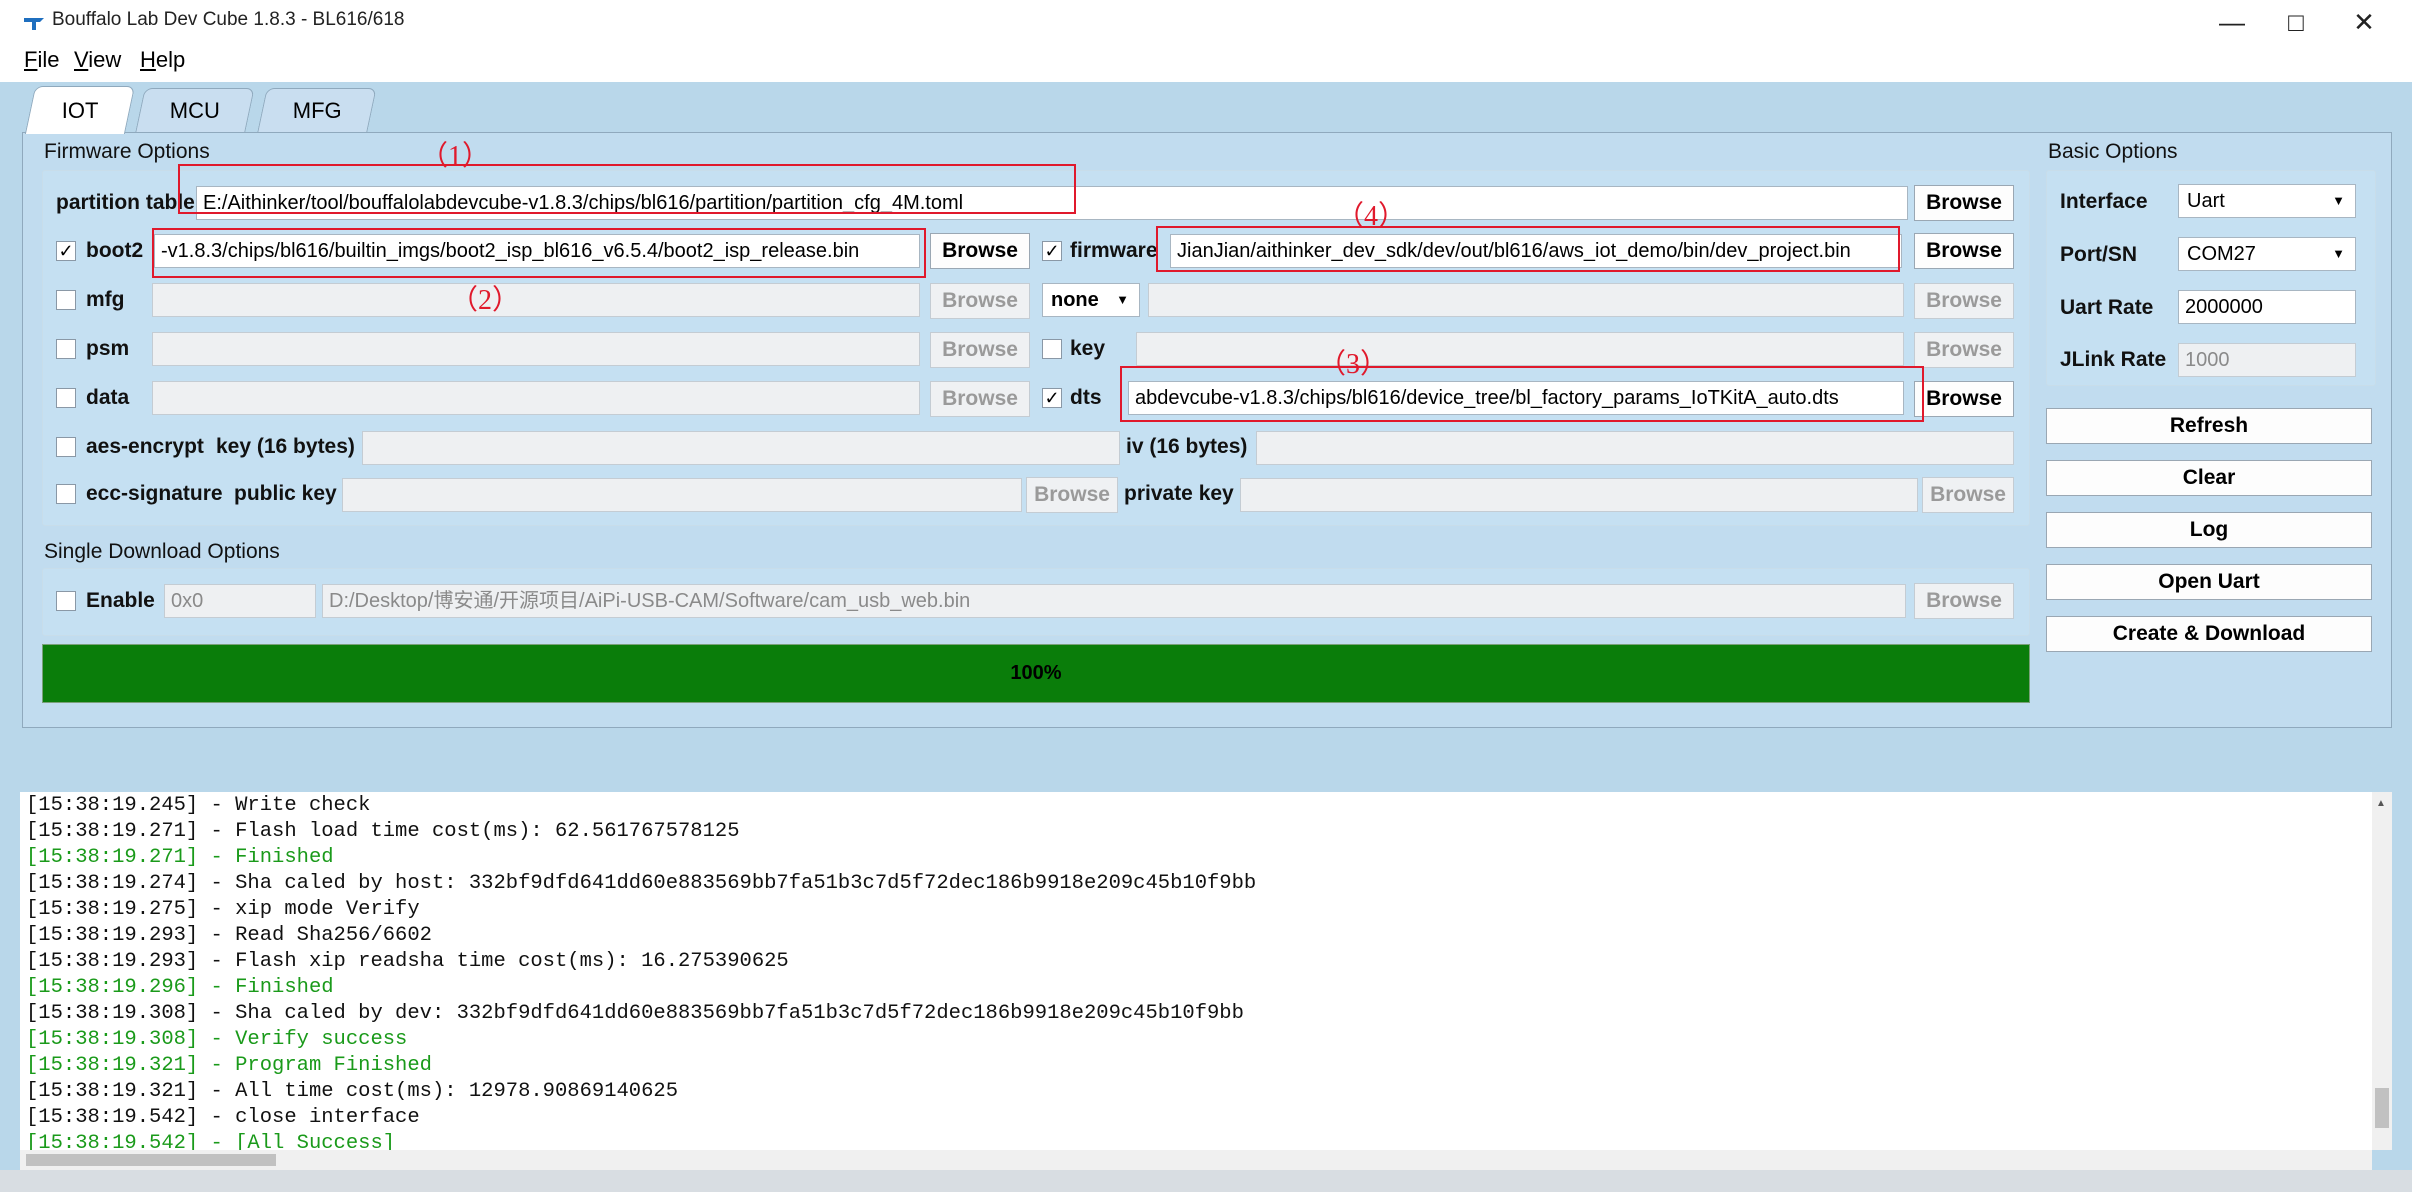  What do you see at coordinates (127, 151) in the screenshot?
I see `firmware-options-title: Firmware Options` at bounding box center [127, 151].